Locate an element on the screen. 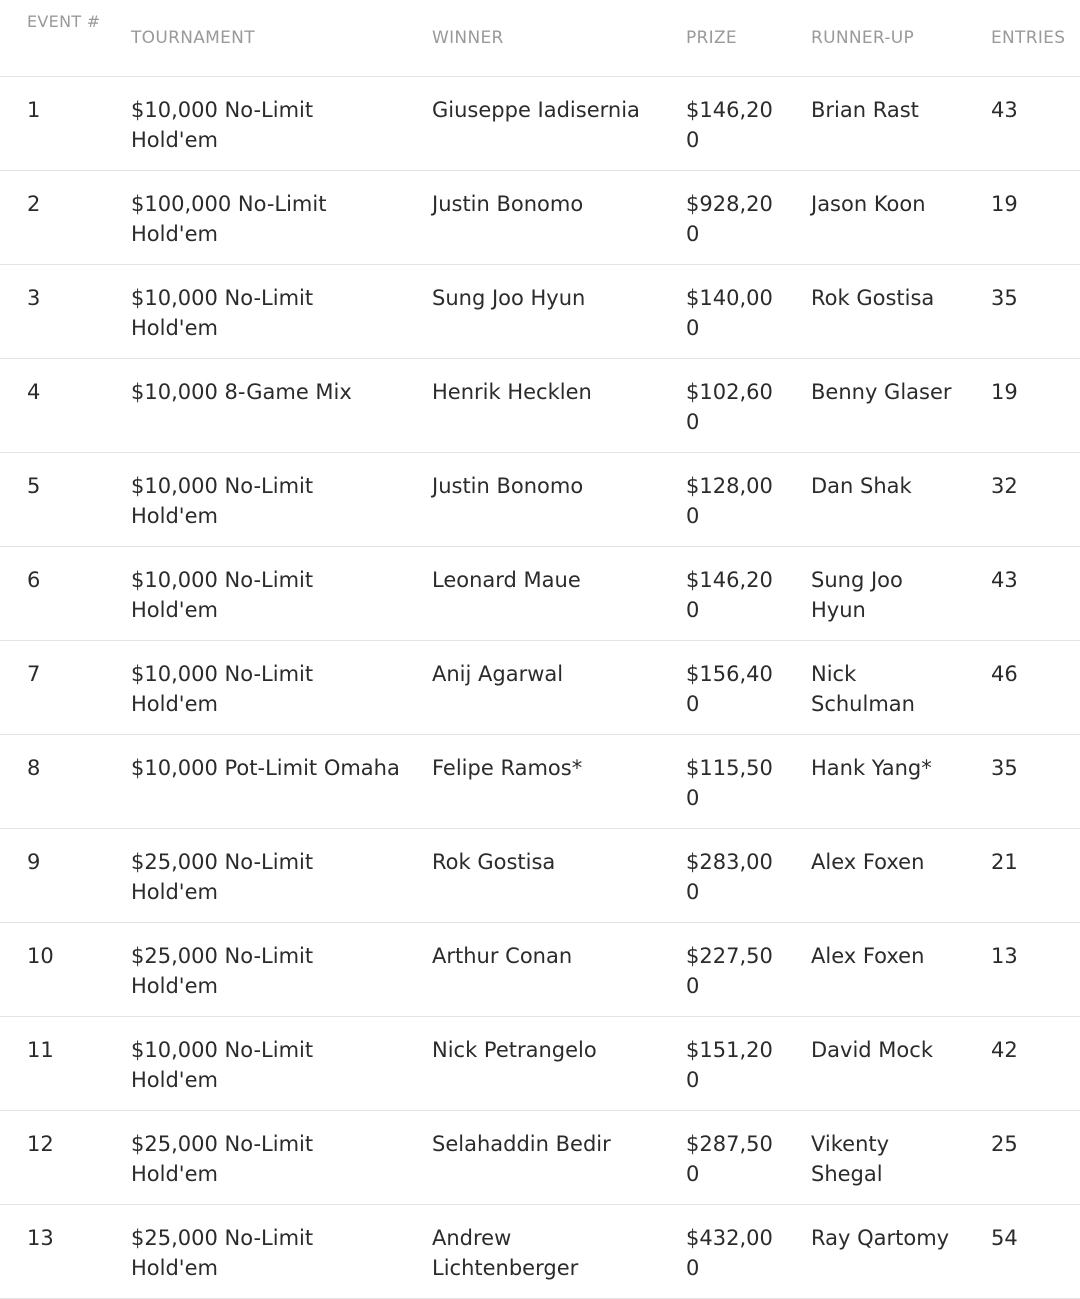 The width and height of the screenshot is (1080, 1299). winner-cell: Leonard Maue is located at coordinates (532, 593).